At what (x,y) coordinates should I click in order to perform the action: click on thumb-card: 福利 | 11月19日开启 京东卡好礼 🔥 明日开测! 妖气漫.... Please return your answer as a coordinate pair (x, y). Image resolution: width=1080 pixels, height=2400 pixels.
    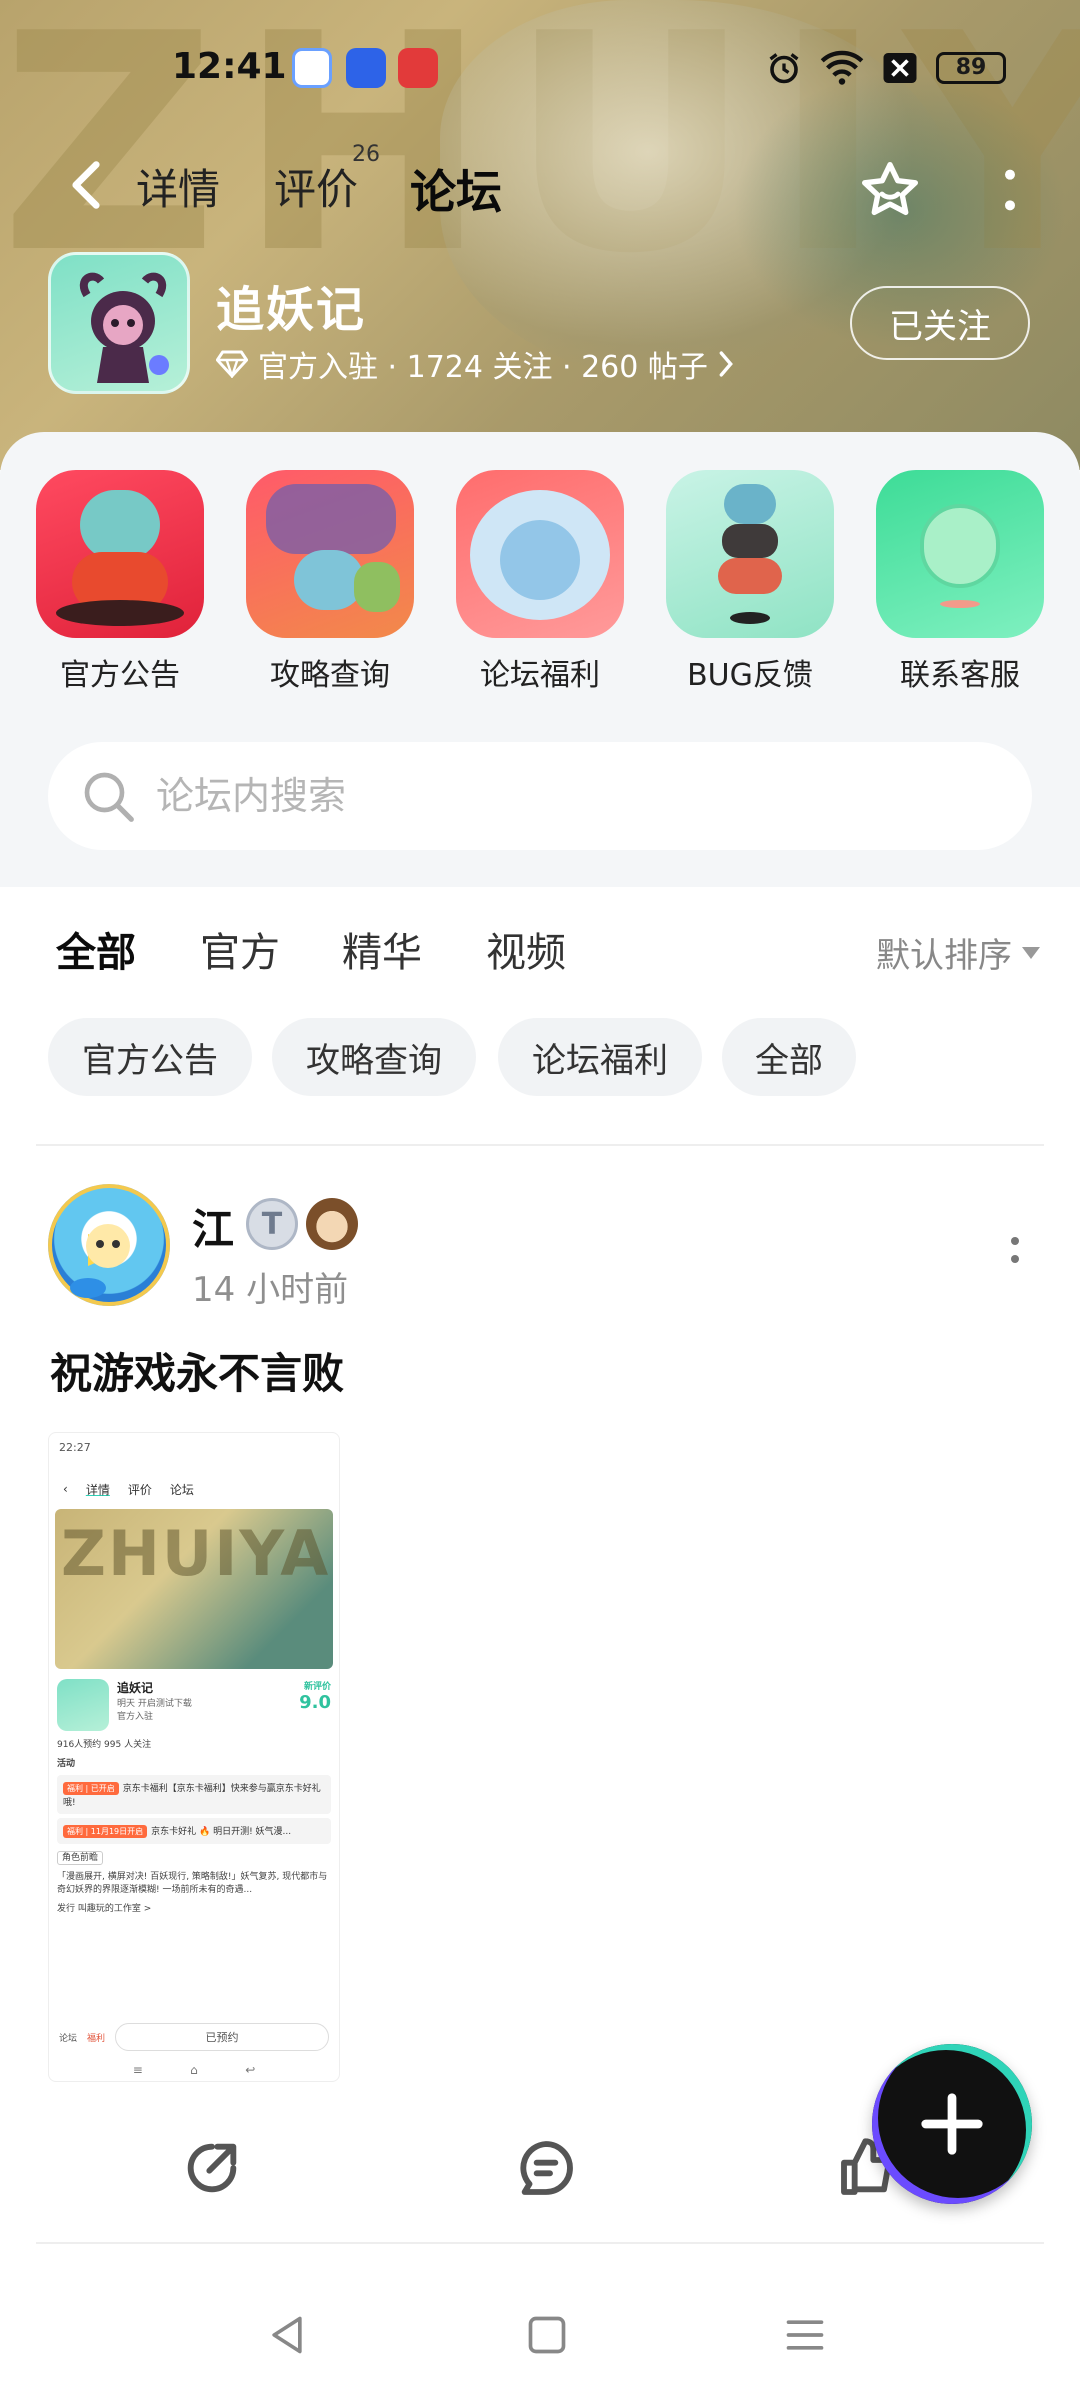
    Looking at the image, I should click on (194, 1831).